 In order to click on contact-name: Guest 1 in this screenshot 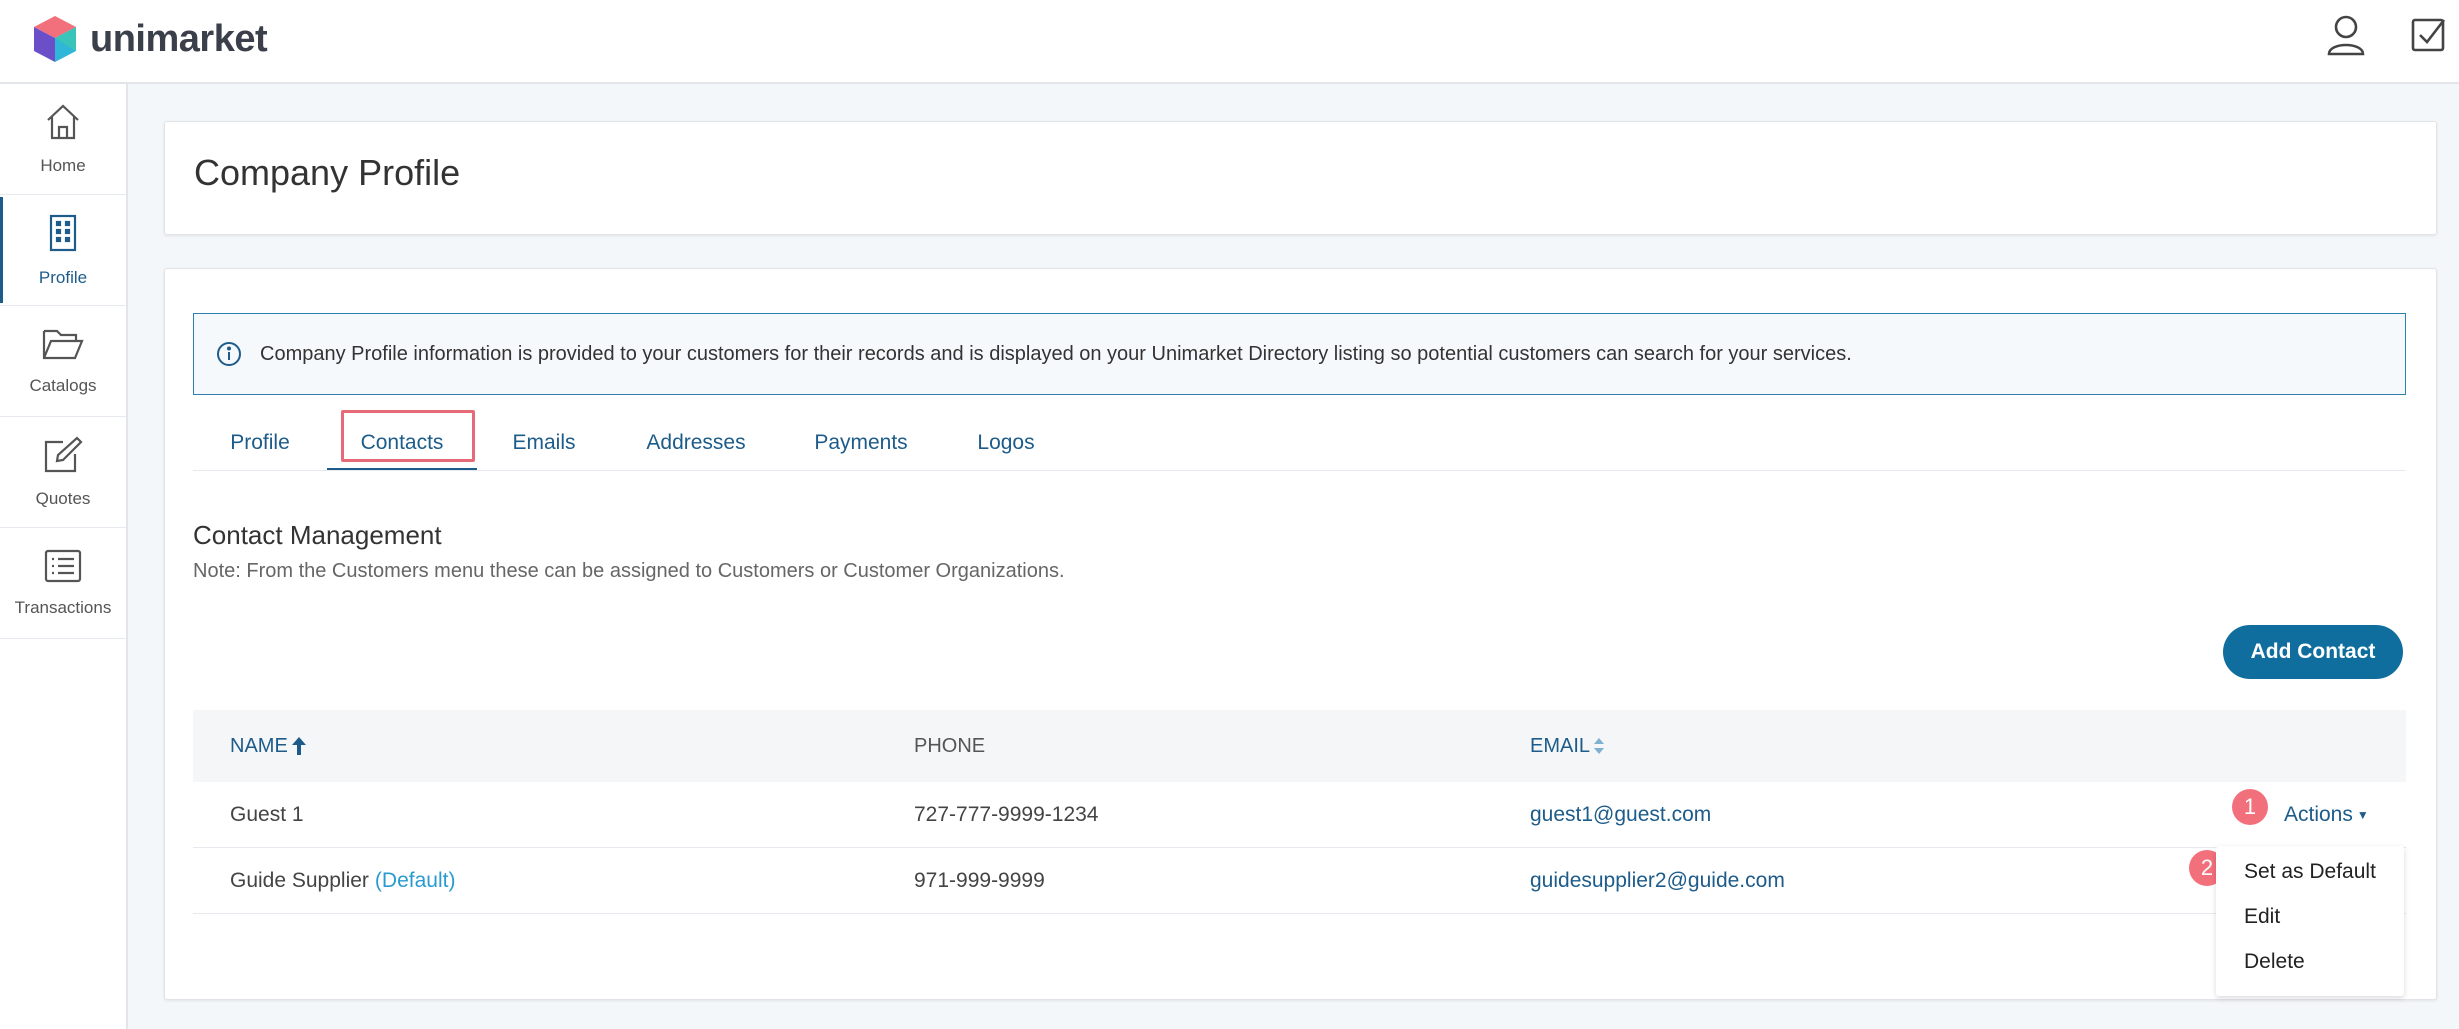, I will do `click(267, 814)`.